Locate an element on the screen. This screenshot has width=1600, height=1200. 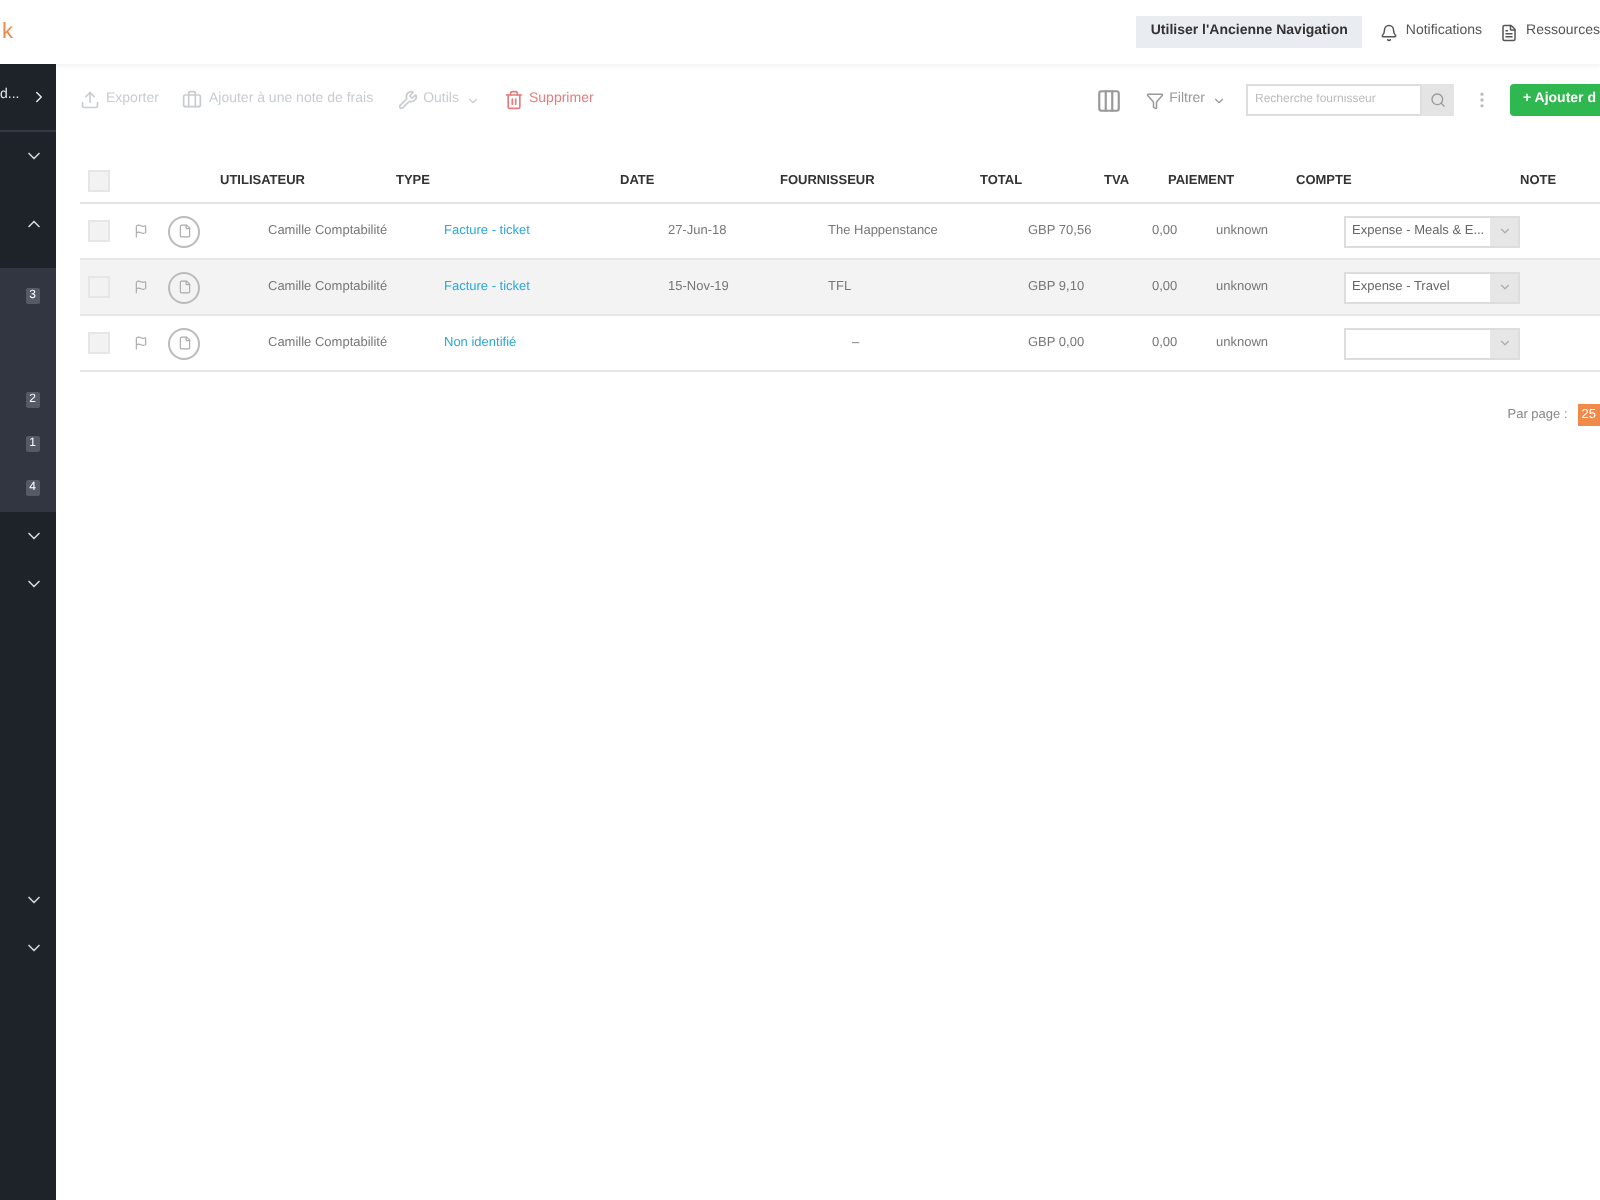
account-select is located at coordinates (1432, 343).